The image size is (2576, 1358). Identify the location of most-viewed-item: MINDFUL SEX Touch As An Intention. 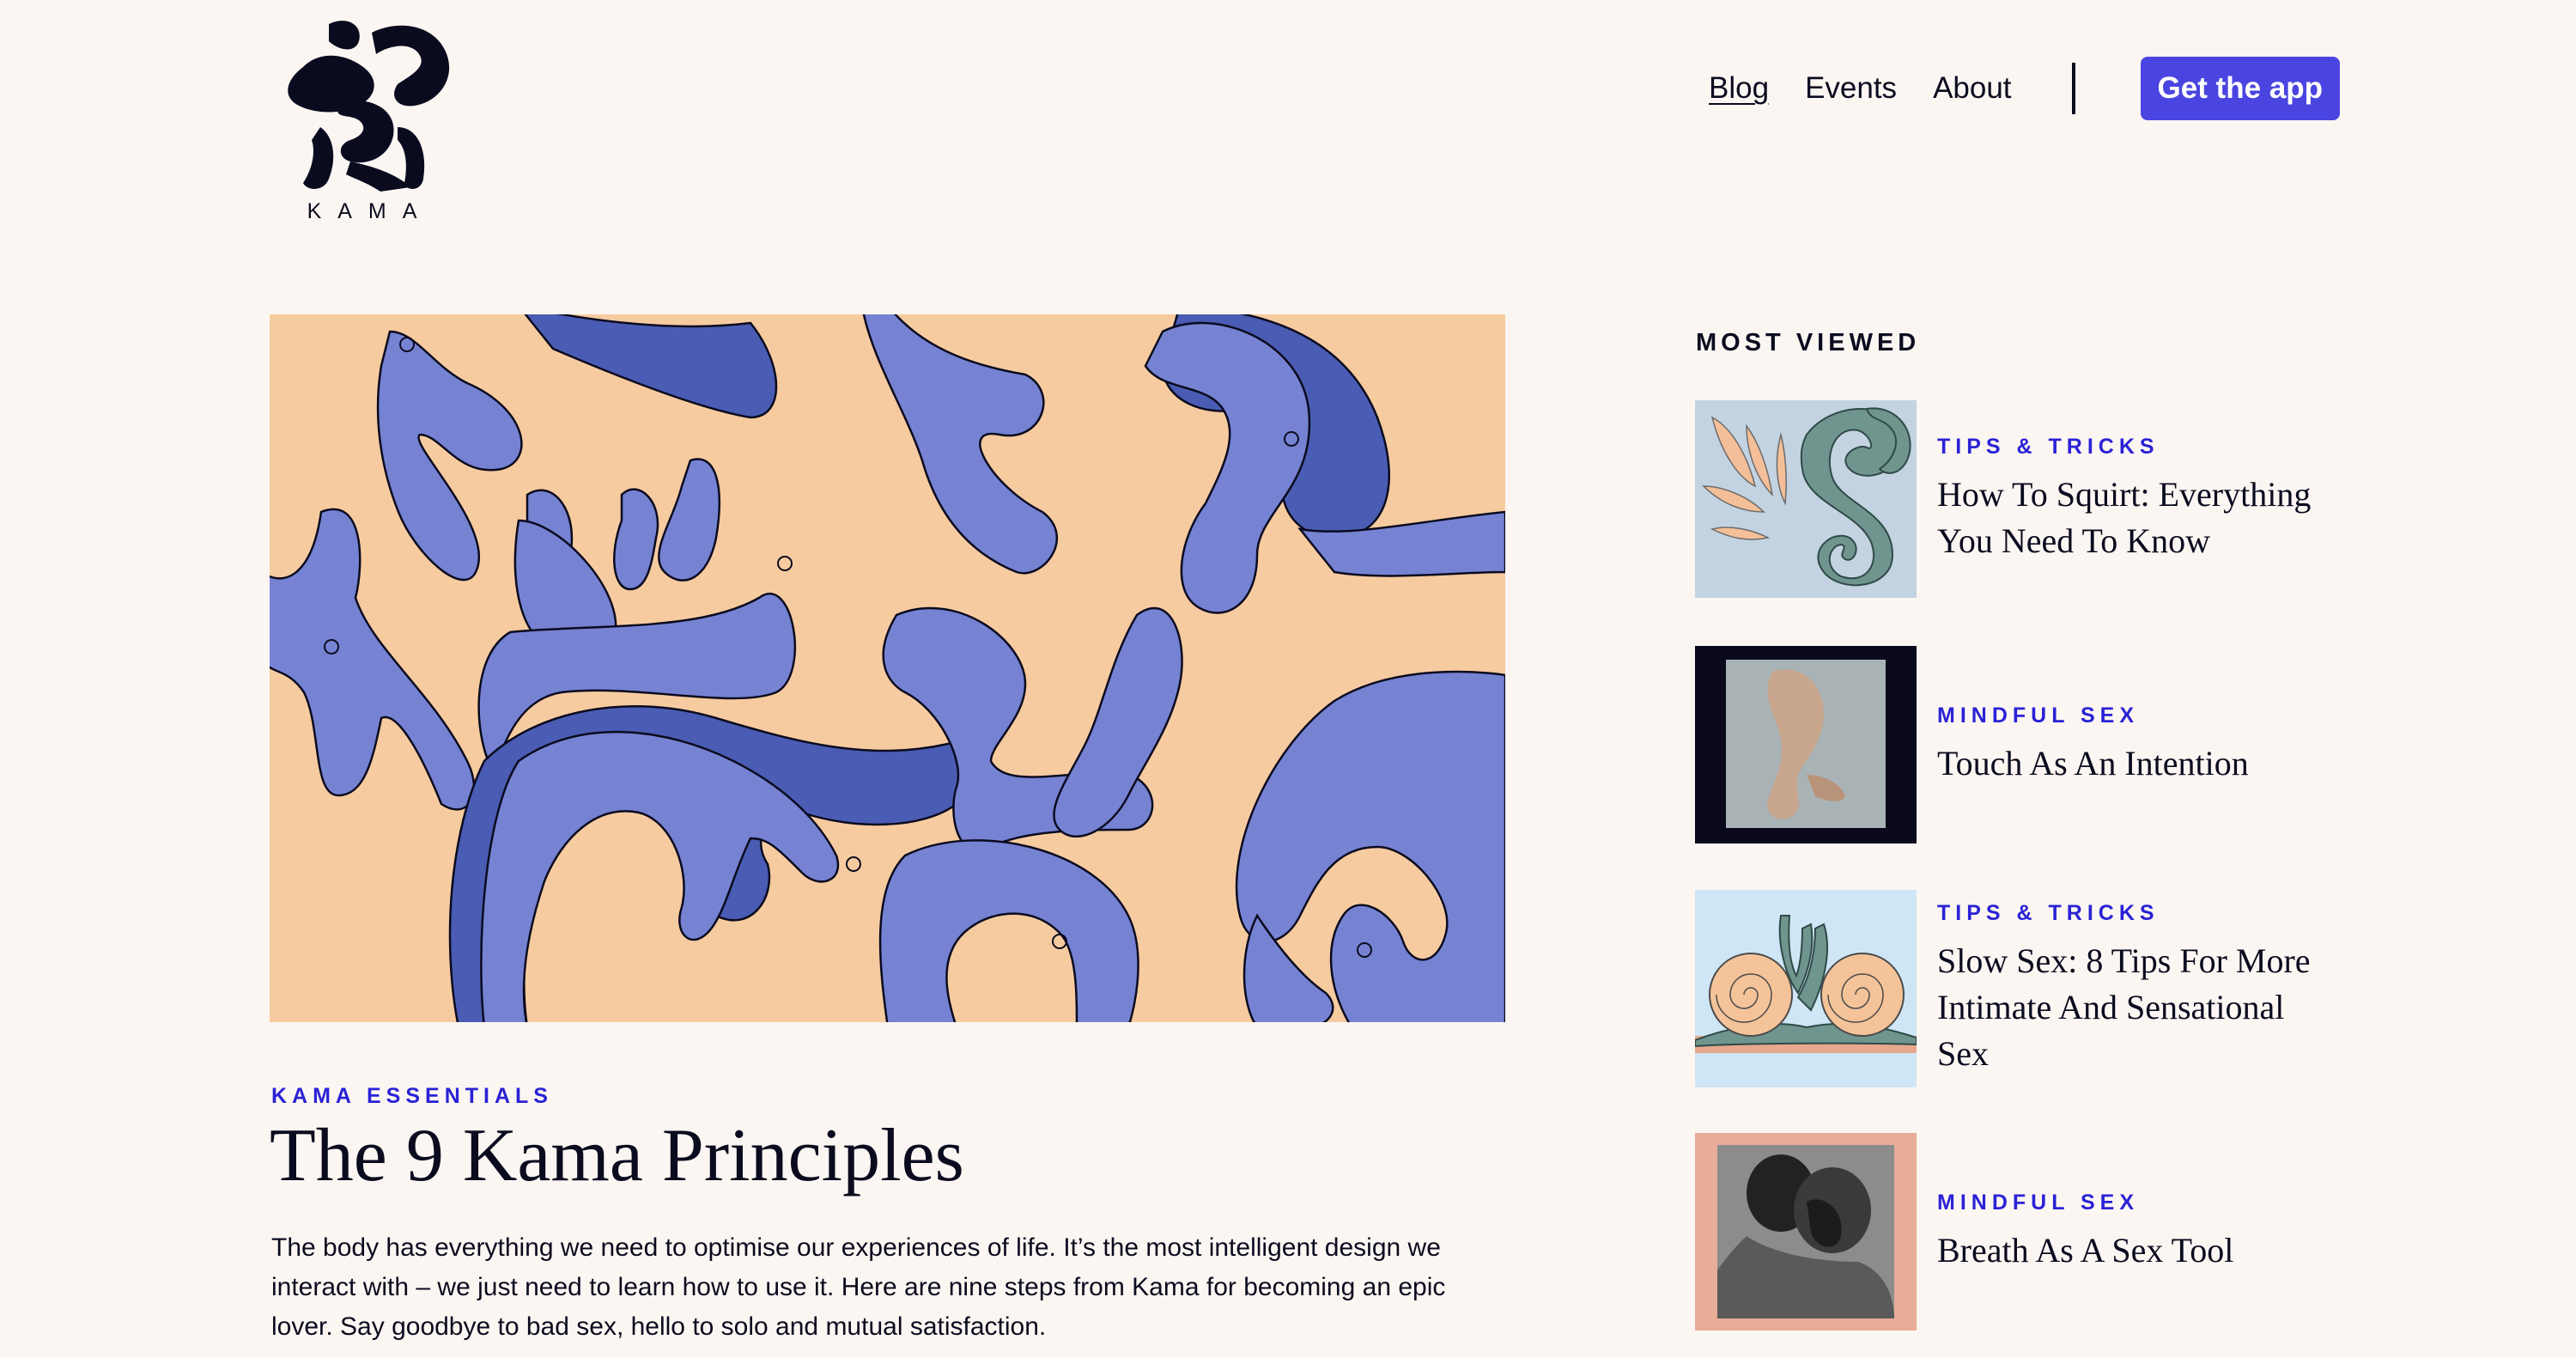
(2021, 745).